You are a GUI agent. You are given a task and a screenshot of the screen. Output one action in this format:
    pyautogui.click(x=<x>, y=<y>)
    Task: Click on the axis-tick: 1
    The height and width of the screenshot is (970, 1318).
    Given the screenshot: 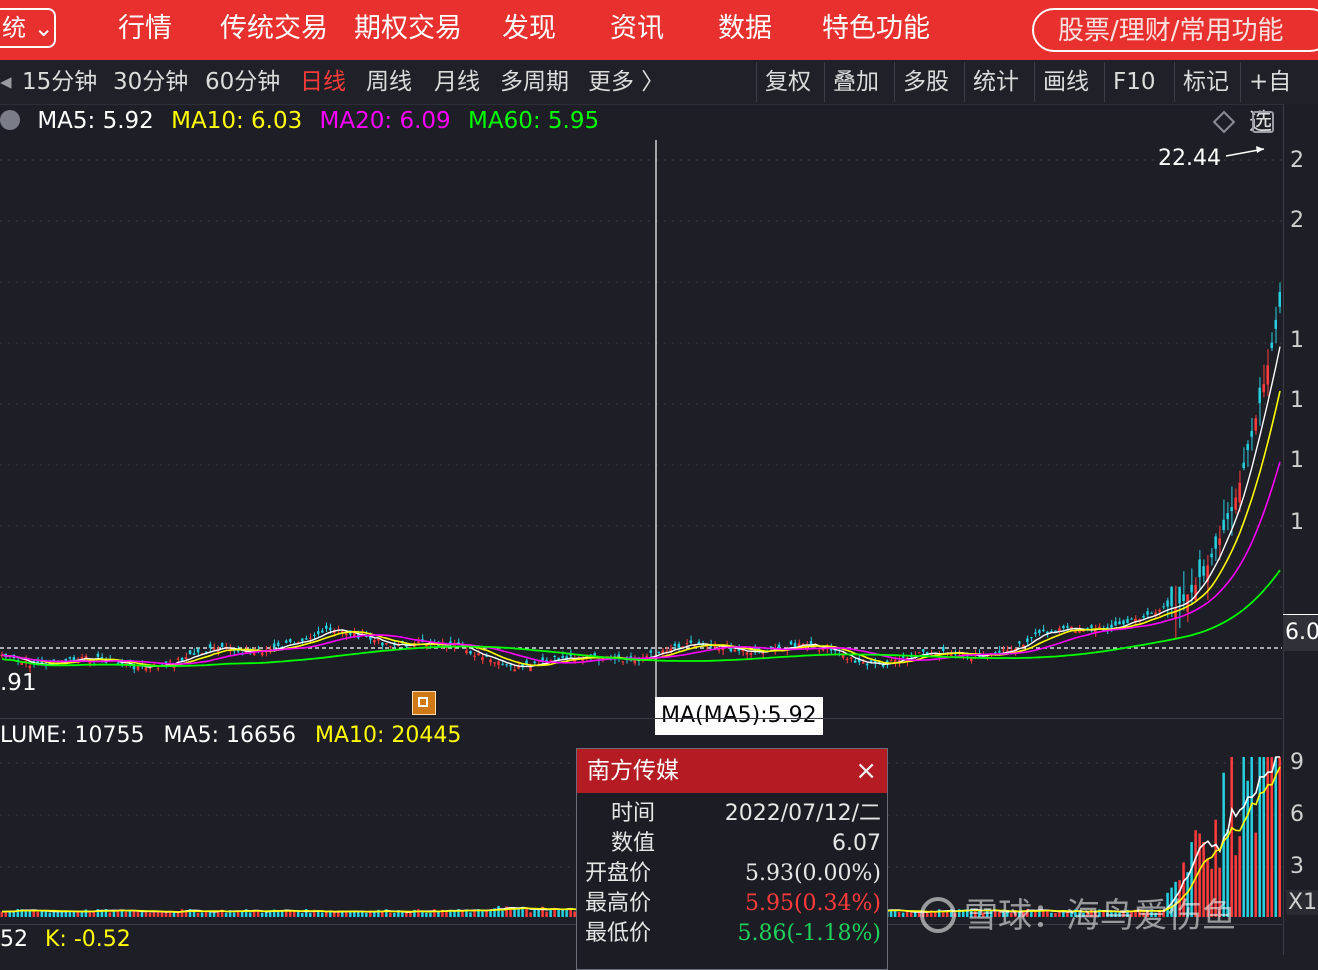 What is the action you would take?
    pyautogui.click(x=1297, y=460)
    